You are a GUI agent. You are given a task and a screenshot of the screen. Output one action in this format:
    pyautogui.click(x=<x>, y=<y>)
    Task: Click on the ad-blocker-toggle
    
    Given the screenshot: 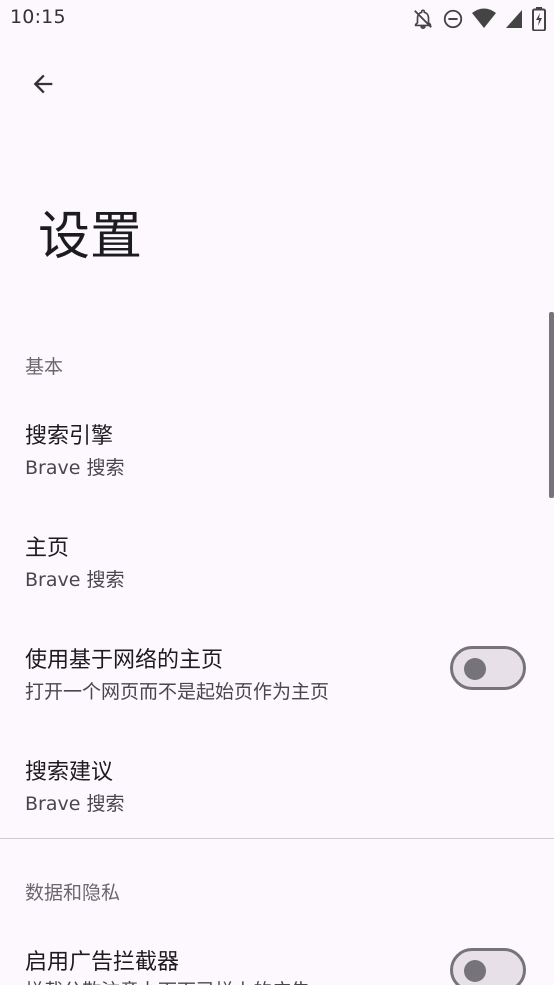 What is the action you would take?
    pyautogui.click(x=488, y=966)
    